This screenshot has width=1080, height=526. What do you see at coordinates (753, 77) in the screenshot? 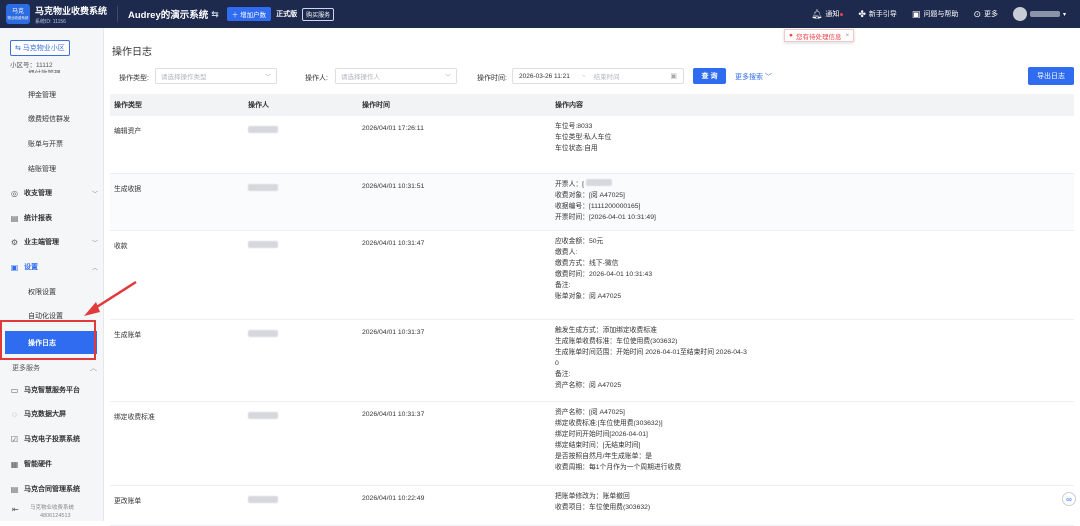
I see `more-search-link: 更多搜索 ﹀` at bounding box center [753, 77].